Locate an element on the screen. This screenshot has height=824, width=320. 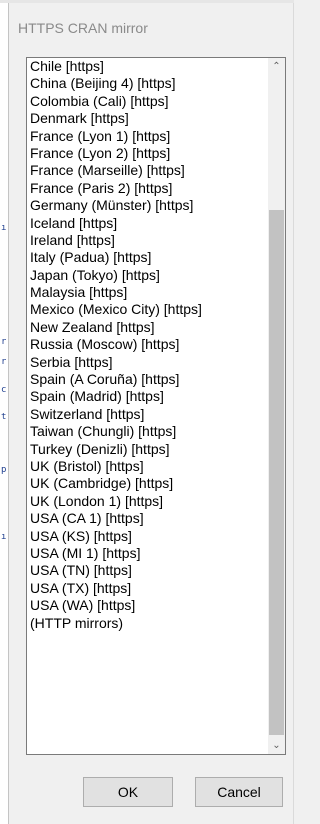
mirror-list-item: France (Marseille) [https] is located at coordinates (142, 170).